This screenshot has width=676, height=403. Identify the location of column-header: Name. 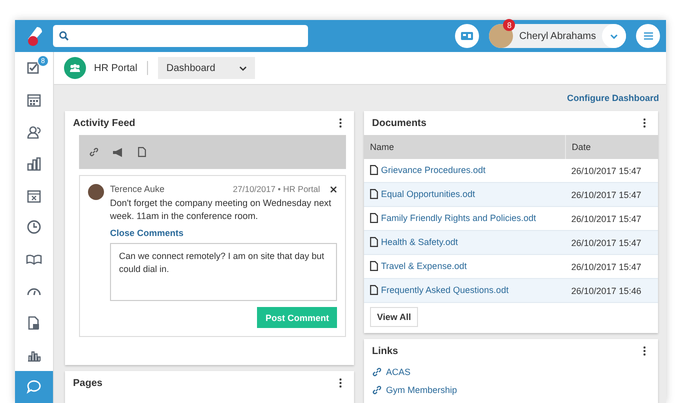
(465, 147).